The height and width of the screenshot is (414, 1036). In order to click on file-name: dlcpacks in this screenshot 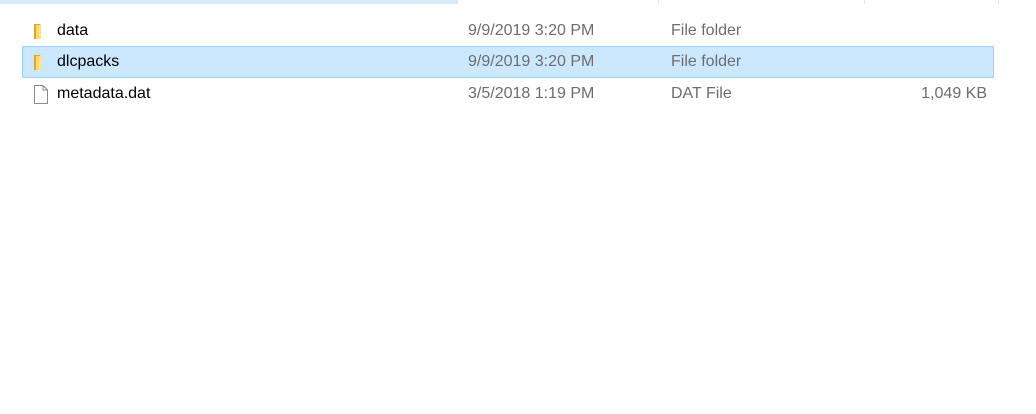, I will do `click(88, 61)`.